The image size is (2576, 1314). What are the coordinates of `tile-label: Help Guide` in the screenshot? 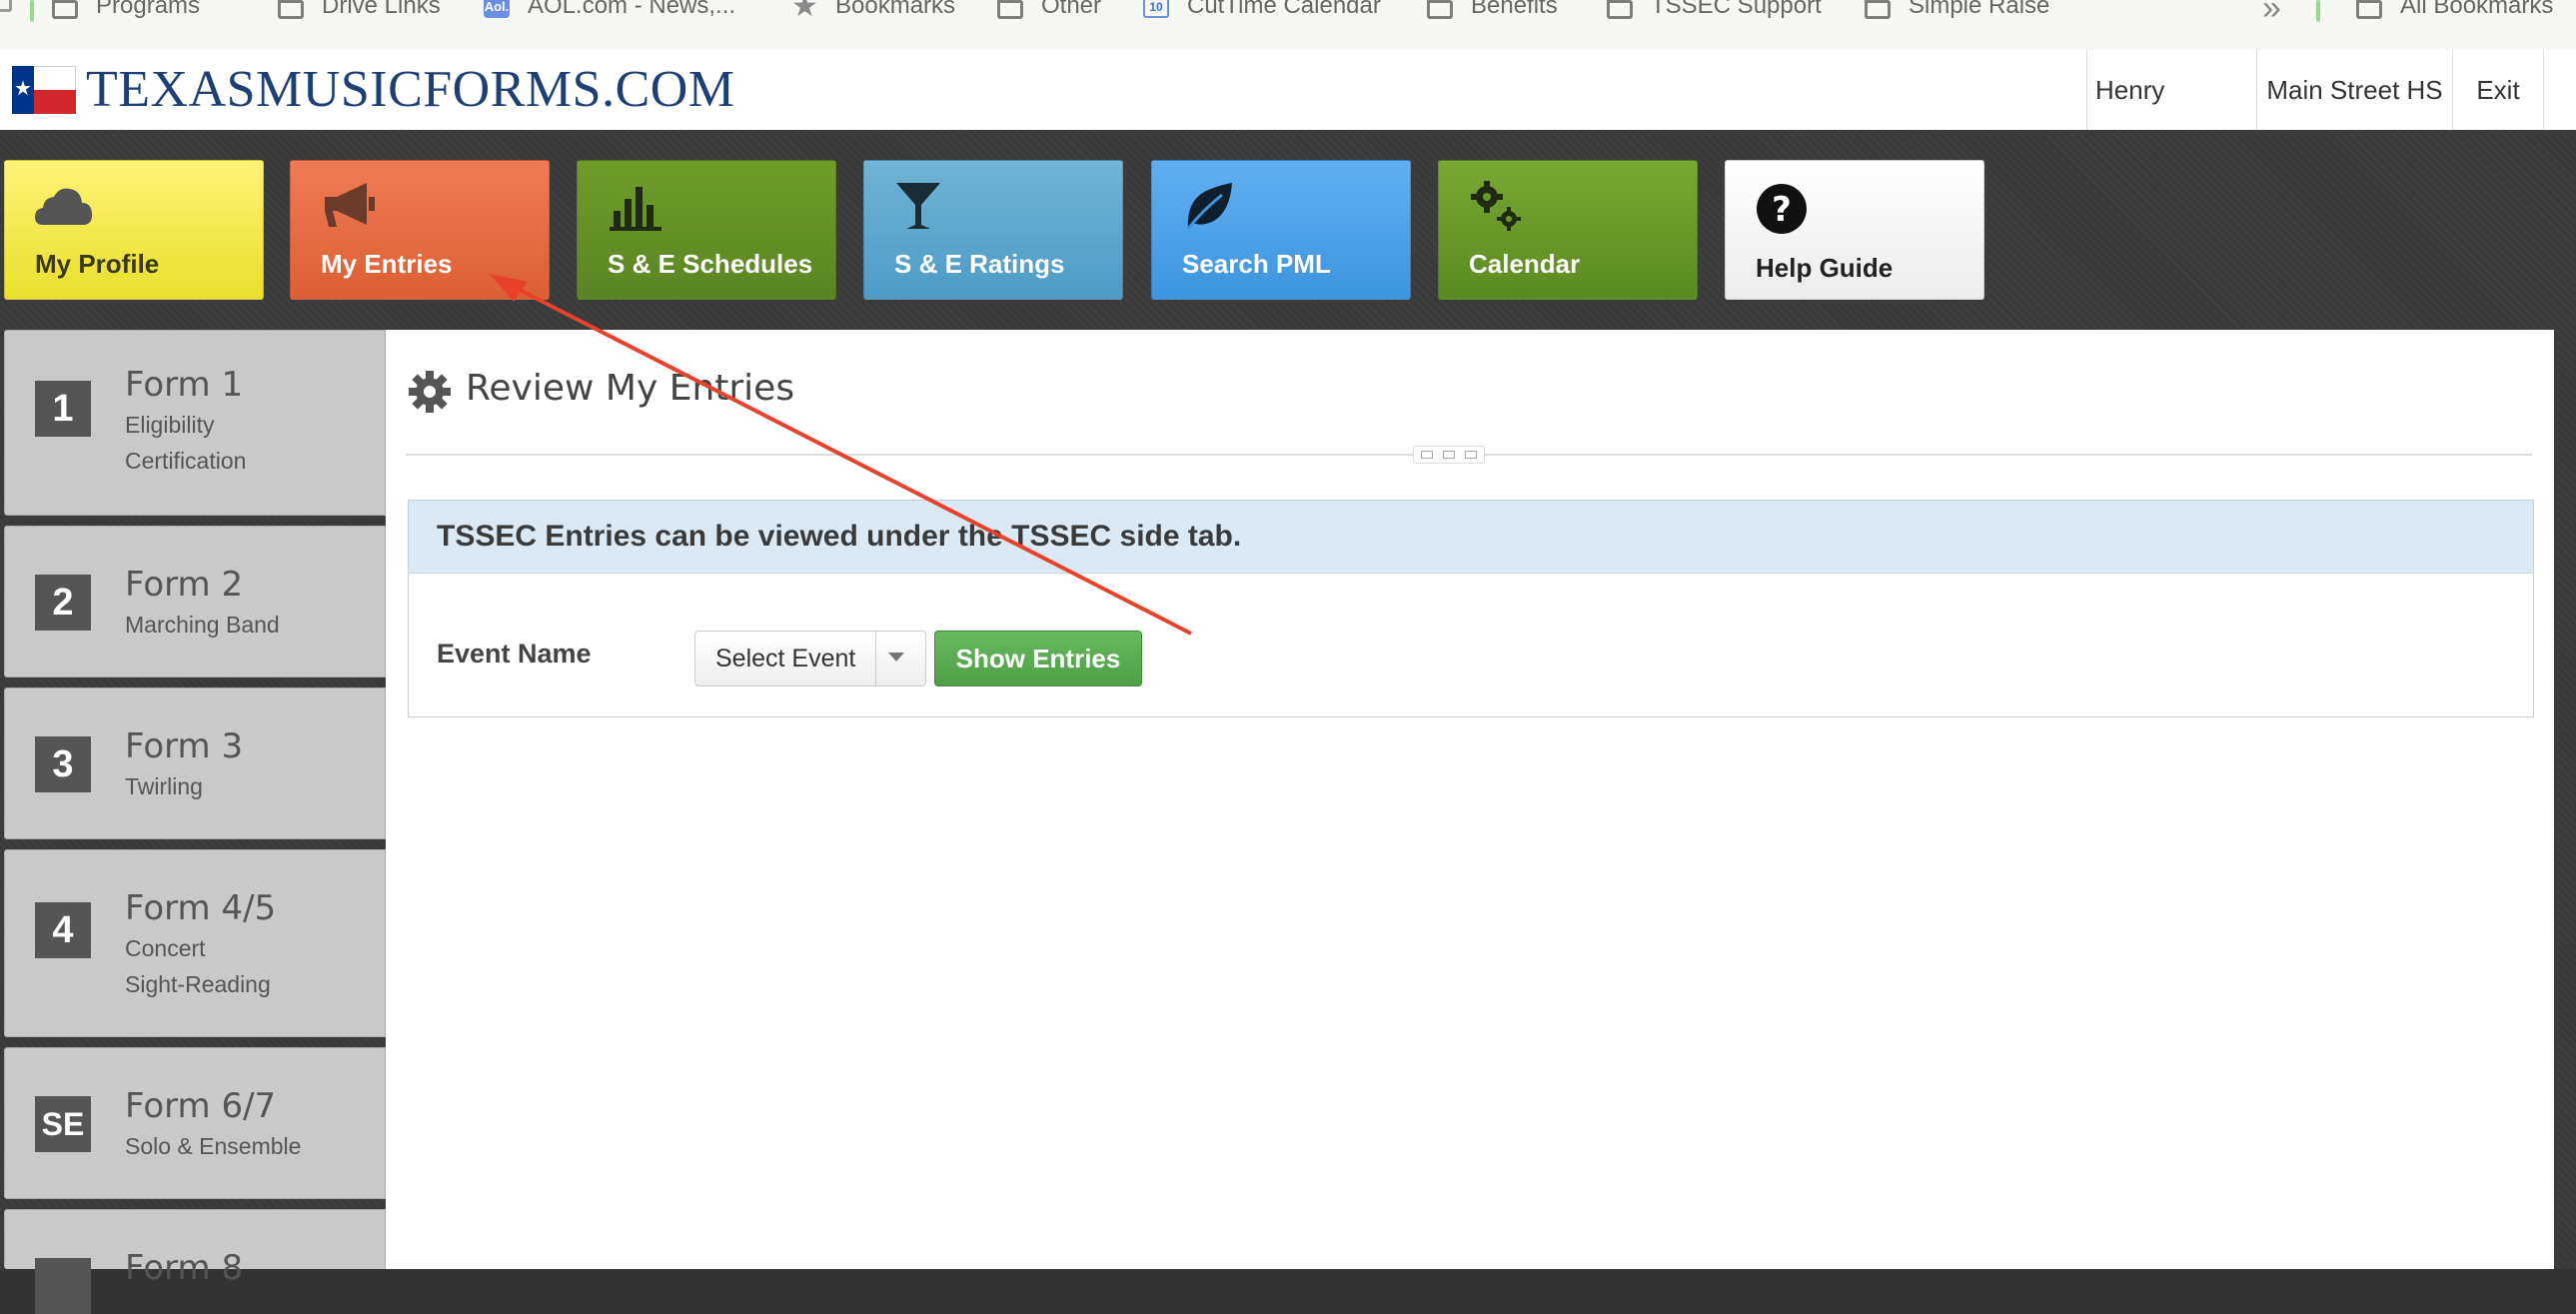 It's located at (1825, 268).